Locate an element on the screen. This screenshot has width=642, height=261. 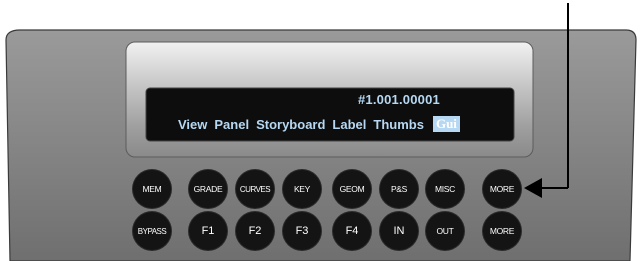
f2-button: F2 is located at coordinates (255, 231).